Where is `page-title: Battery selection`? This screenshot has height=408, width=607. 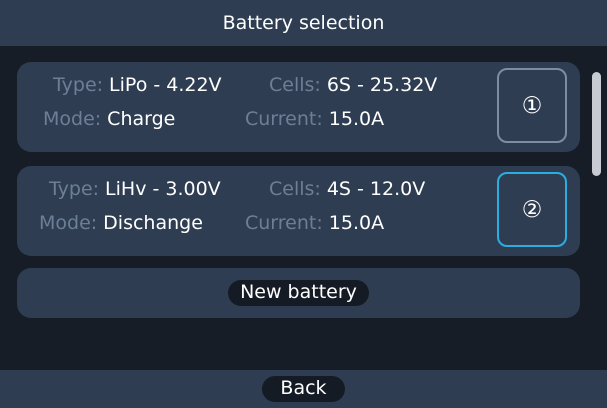 page-title: Battery selection is located at coordinates (303, 23).